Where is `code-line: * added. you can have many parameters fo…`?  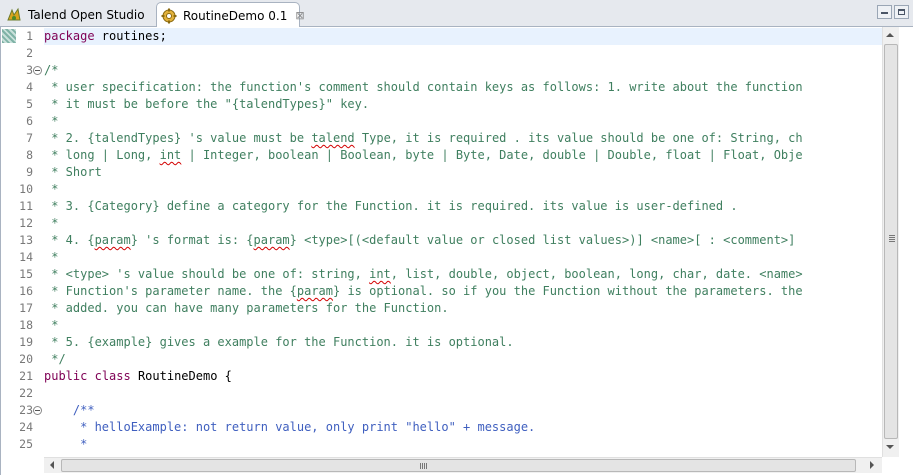
code-line: * added. you can have many parameters fo… is located at coordinates (246, 308).